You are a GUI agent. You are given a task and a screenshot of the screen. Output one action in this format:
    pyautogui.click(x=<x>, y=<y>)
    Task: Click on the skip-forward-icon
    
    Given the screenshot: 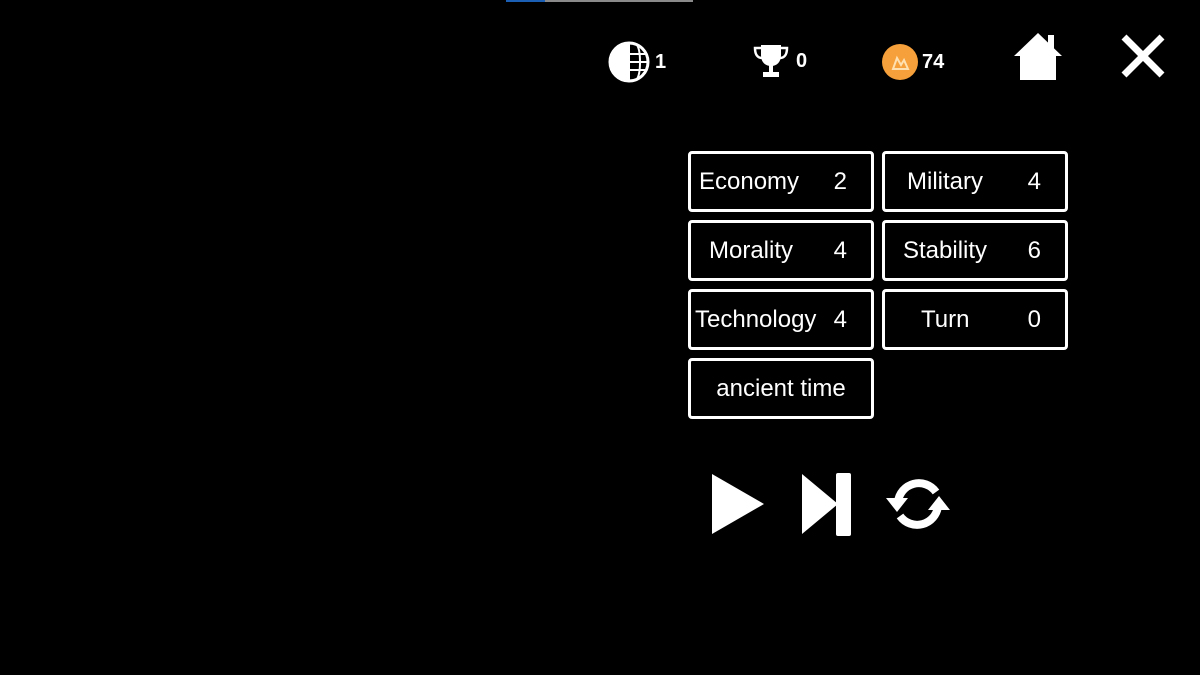 What is the action you would take?
    pyautogui.click(x=827, y=504)
    